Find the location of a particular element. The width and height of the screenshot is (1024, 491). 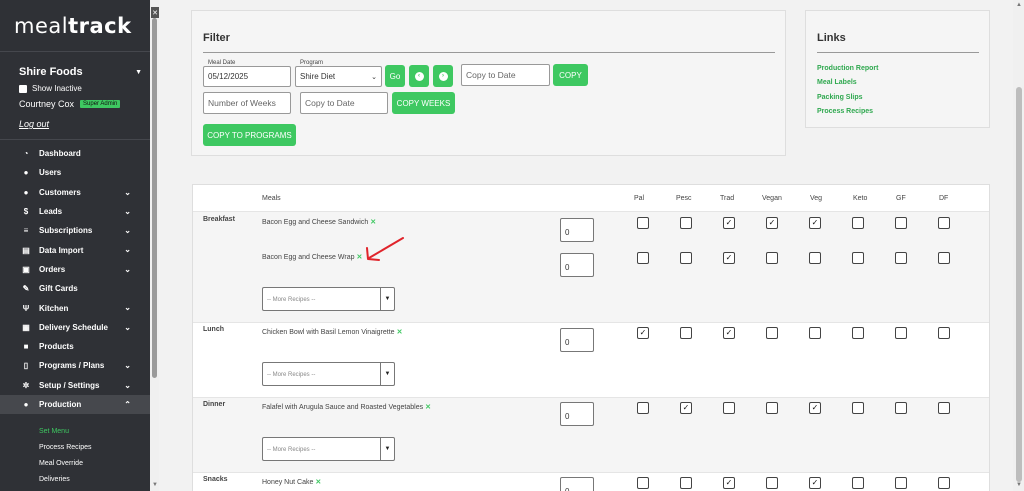

copy-to-programs-button: COPY TO PROGRAMS is located at coordinates (249, 135).